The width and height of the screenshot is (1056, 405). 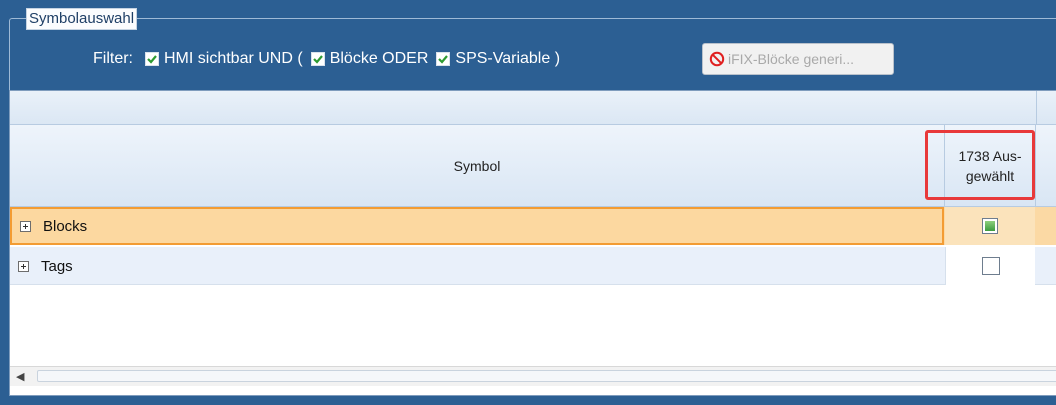 I want to click on blocks-label: Blöcke ODER, so click(x=379, y=58).